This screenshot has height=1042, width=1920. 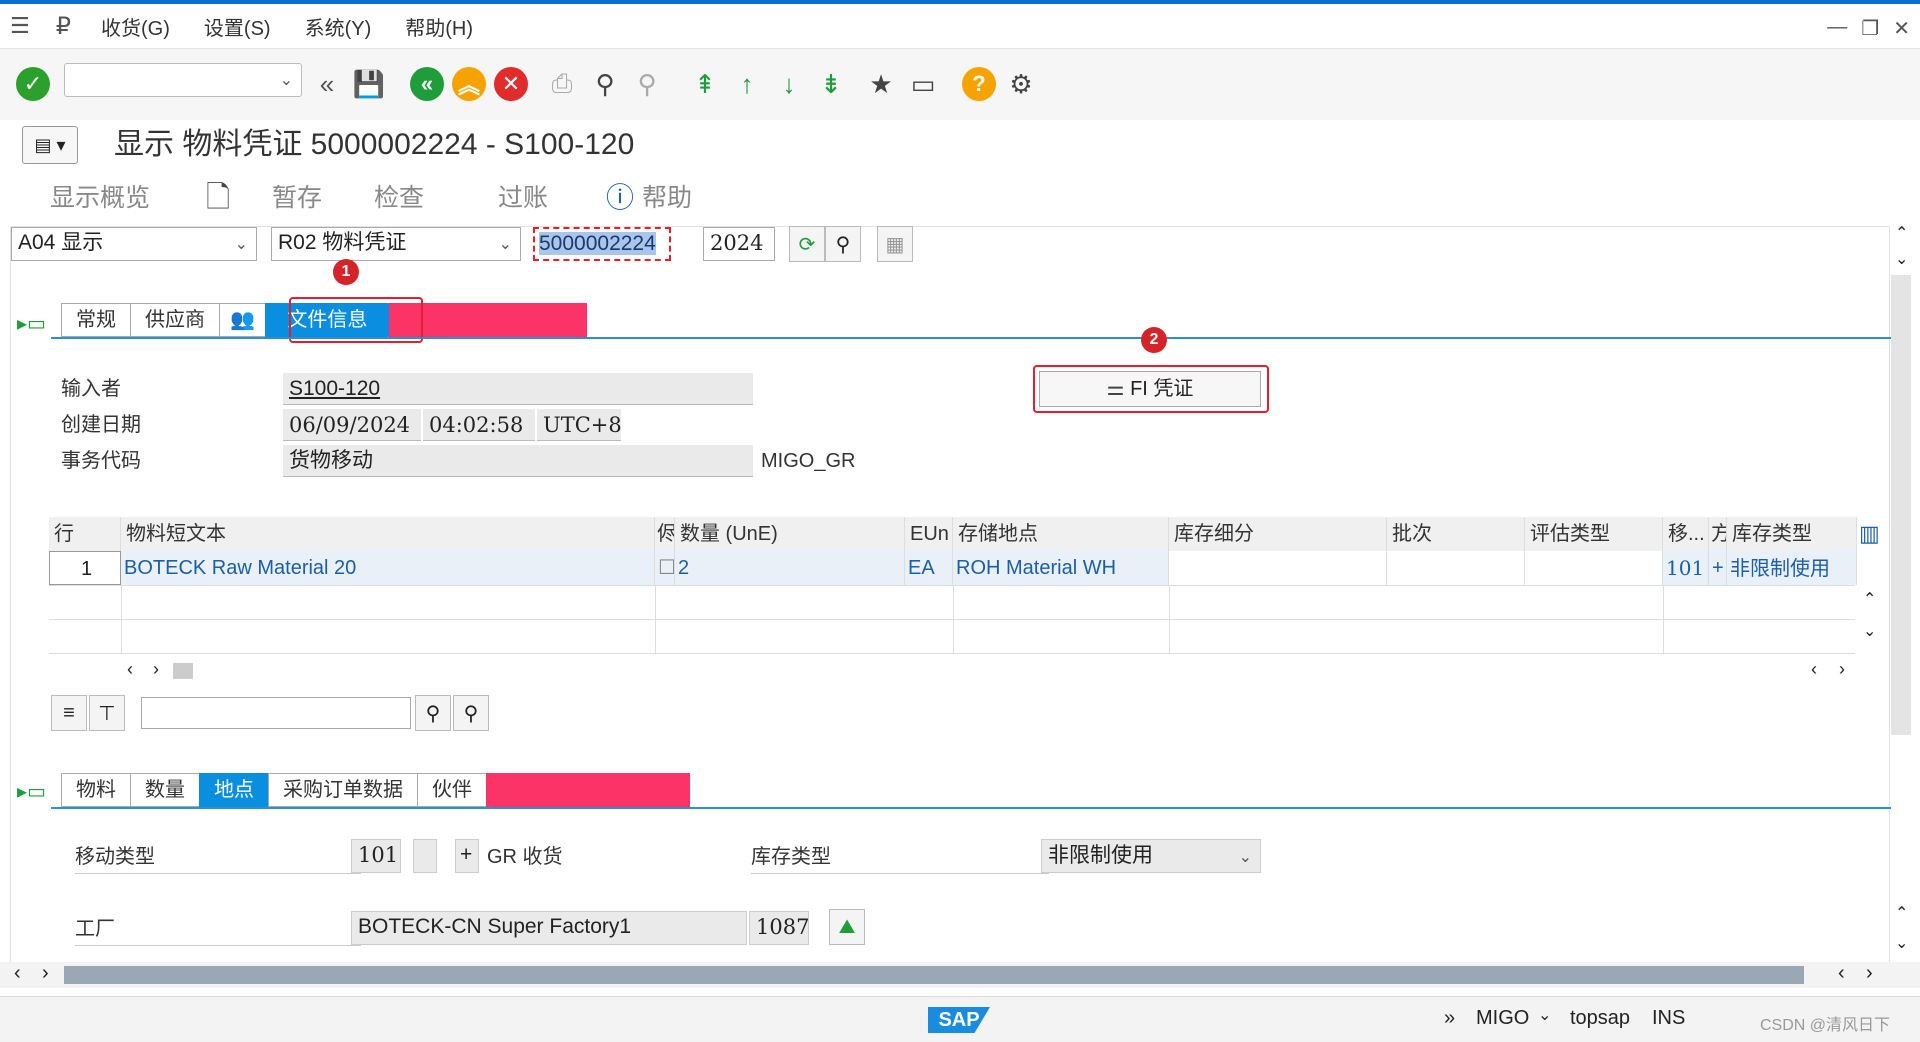 I want to click on row-stock-type: 非限制使用, so click(x=1792, y=568).